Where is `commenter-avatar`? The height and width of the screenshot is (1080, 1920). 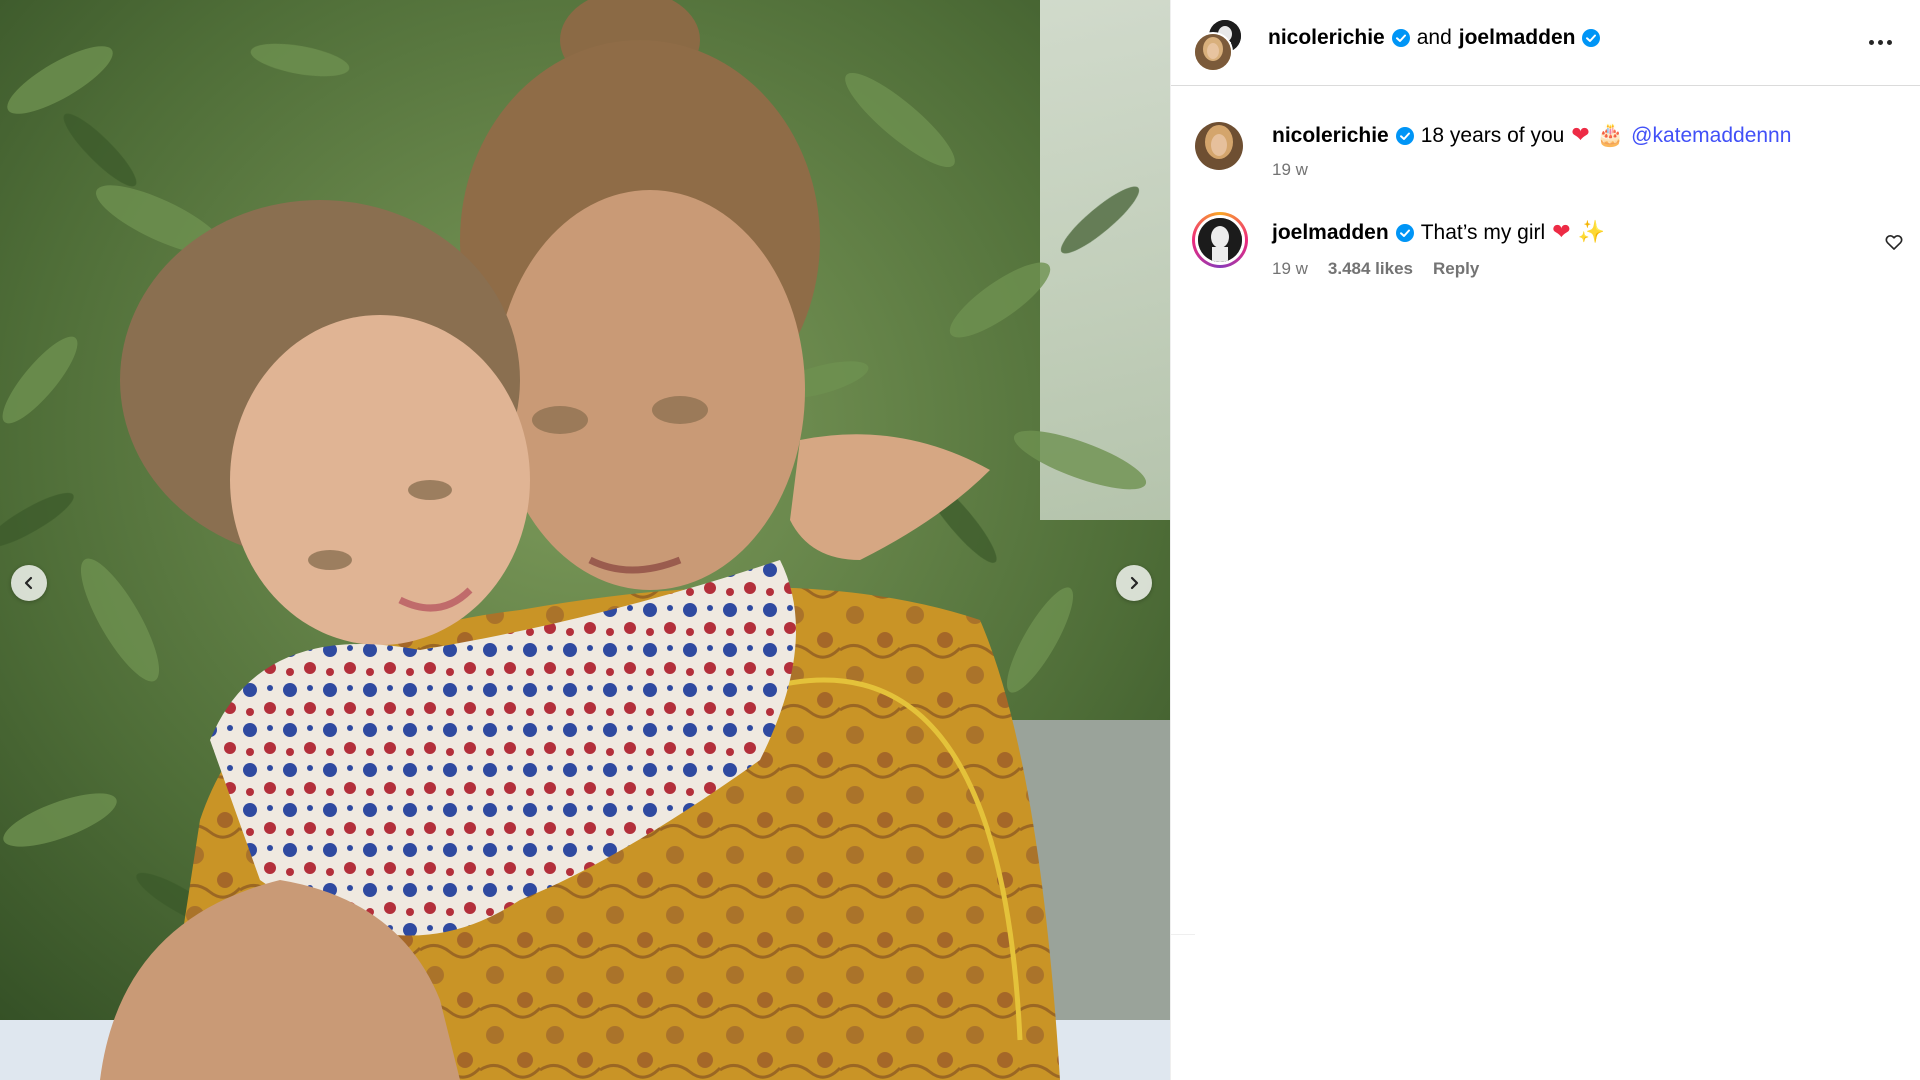 commenter-avatar is located at coordinates (1220, 240).